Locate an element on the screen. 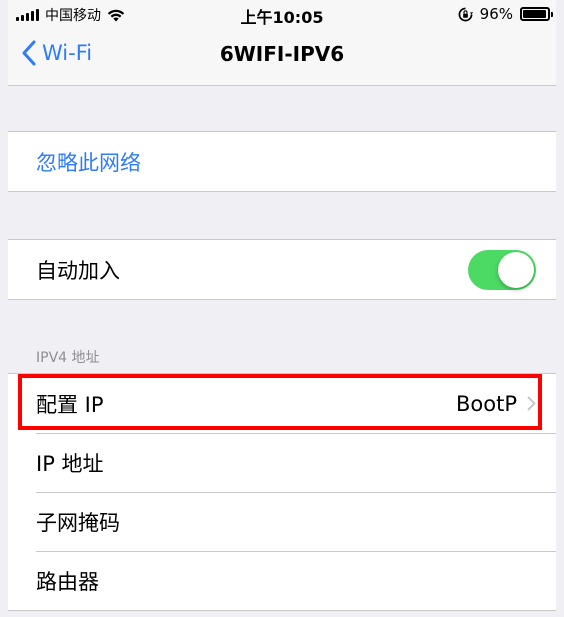 Image resolution: width=564 pixels, height=617 pixels. forget-network-button: 忽略此网络 is located at coordinates (282, 161).